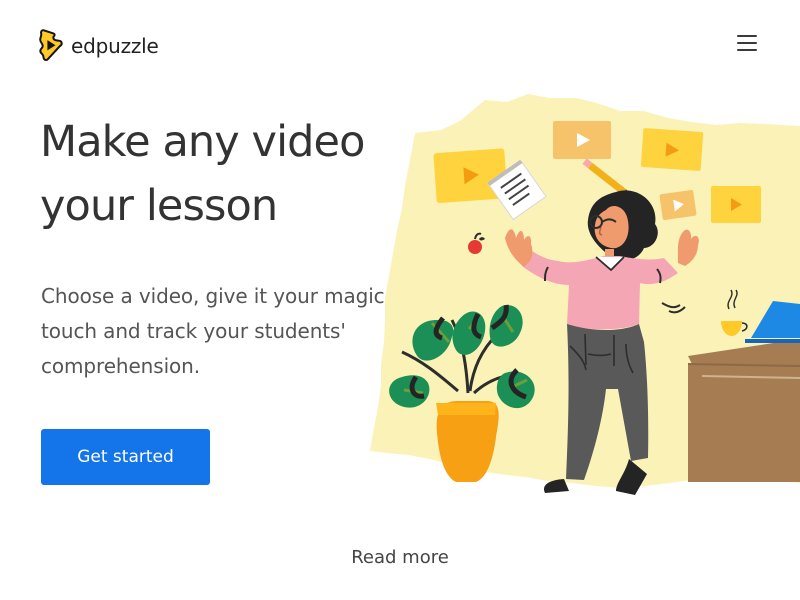 This screenshot has width=800, height=600. Describe the element at coordinates (400, 558) in the screenshot. I see `read-more-link: Read more` at that location.